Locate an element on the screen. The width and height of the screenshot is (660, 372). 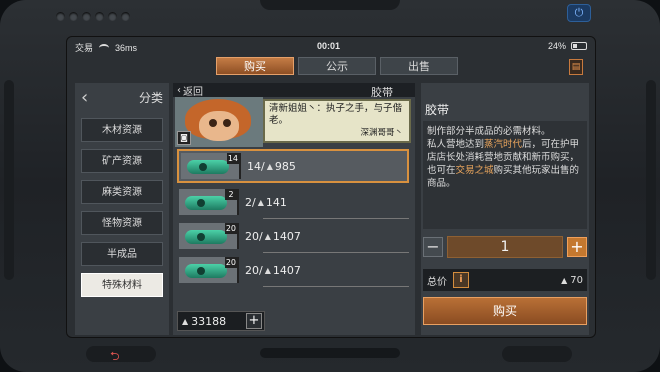
tab-sell: 出售 is located at coordinates (419, 66).